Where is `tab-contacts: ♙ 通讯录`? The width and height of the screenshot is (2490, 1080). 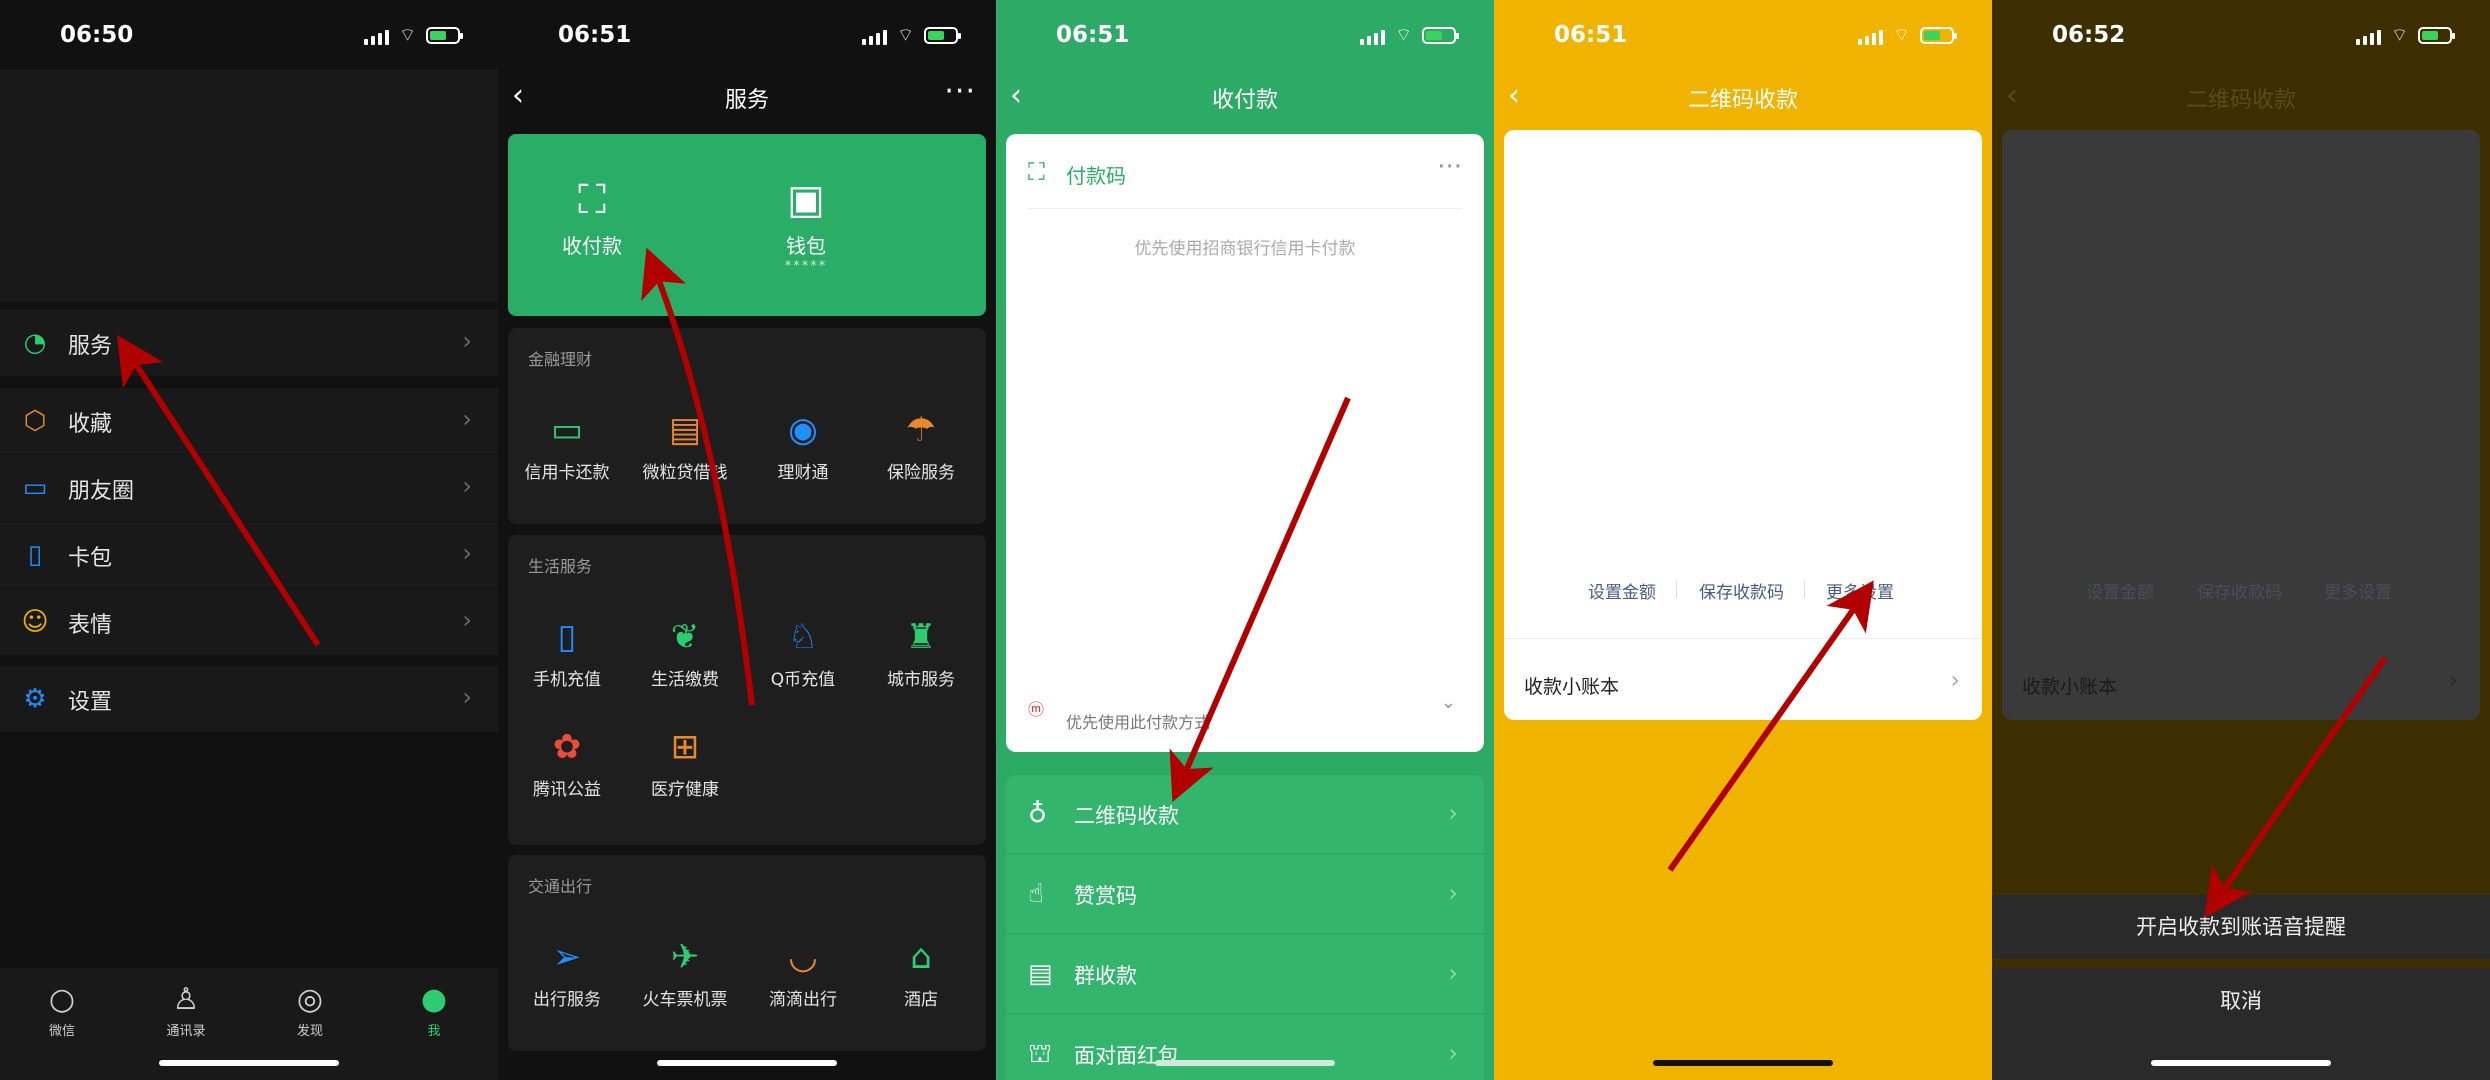
tab-contacts: ♙ 通讯录 is located at coordinates (186, 1010).